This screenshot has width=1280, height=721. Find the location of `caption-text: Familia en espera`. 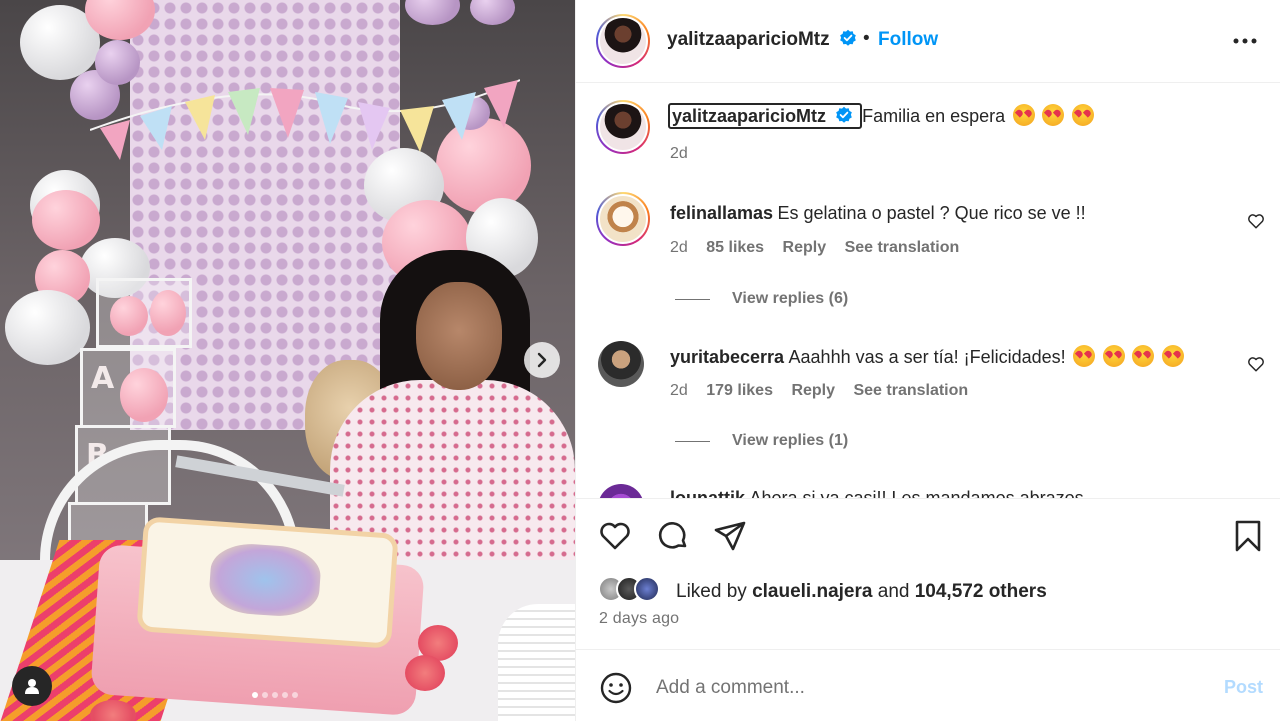

caption-text: Familia en espera is located at coordinates (934, 116).